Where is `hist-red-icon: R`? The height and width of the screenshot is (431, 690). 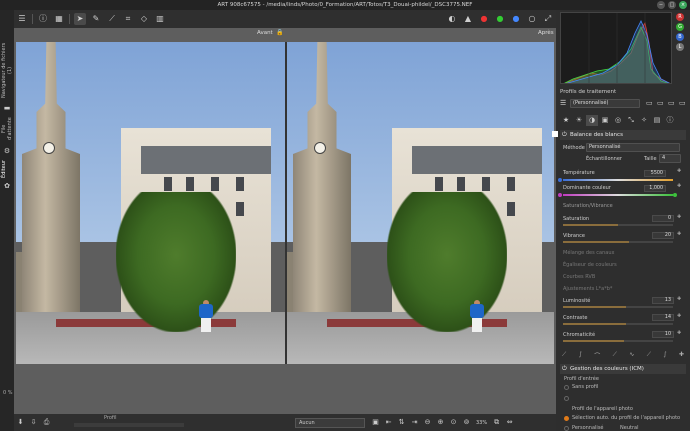
hist-red-icon: R is located at coordinates (680, 17).